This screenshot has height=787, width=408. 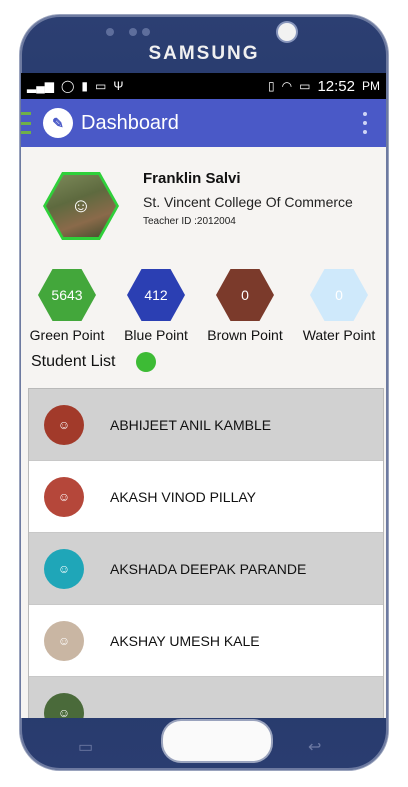 I want to click on home-button, so click(x=217, y=741).